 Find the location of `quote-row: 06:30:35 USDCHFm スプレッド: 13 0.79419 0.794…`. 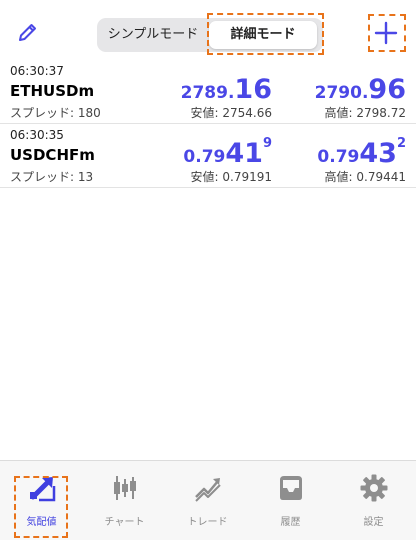

quote-row: 06:30:35 USDCHFm スプレッド: 13 0.79419 0.794… is located at coordinates (208, 156).